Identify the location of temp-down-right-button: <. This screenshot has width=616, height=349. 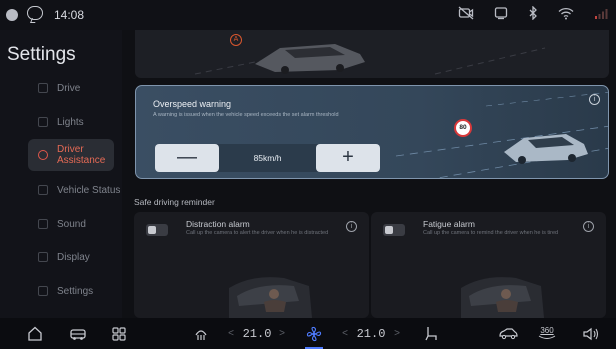
(345, 333).